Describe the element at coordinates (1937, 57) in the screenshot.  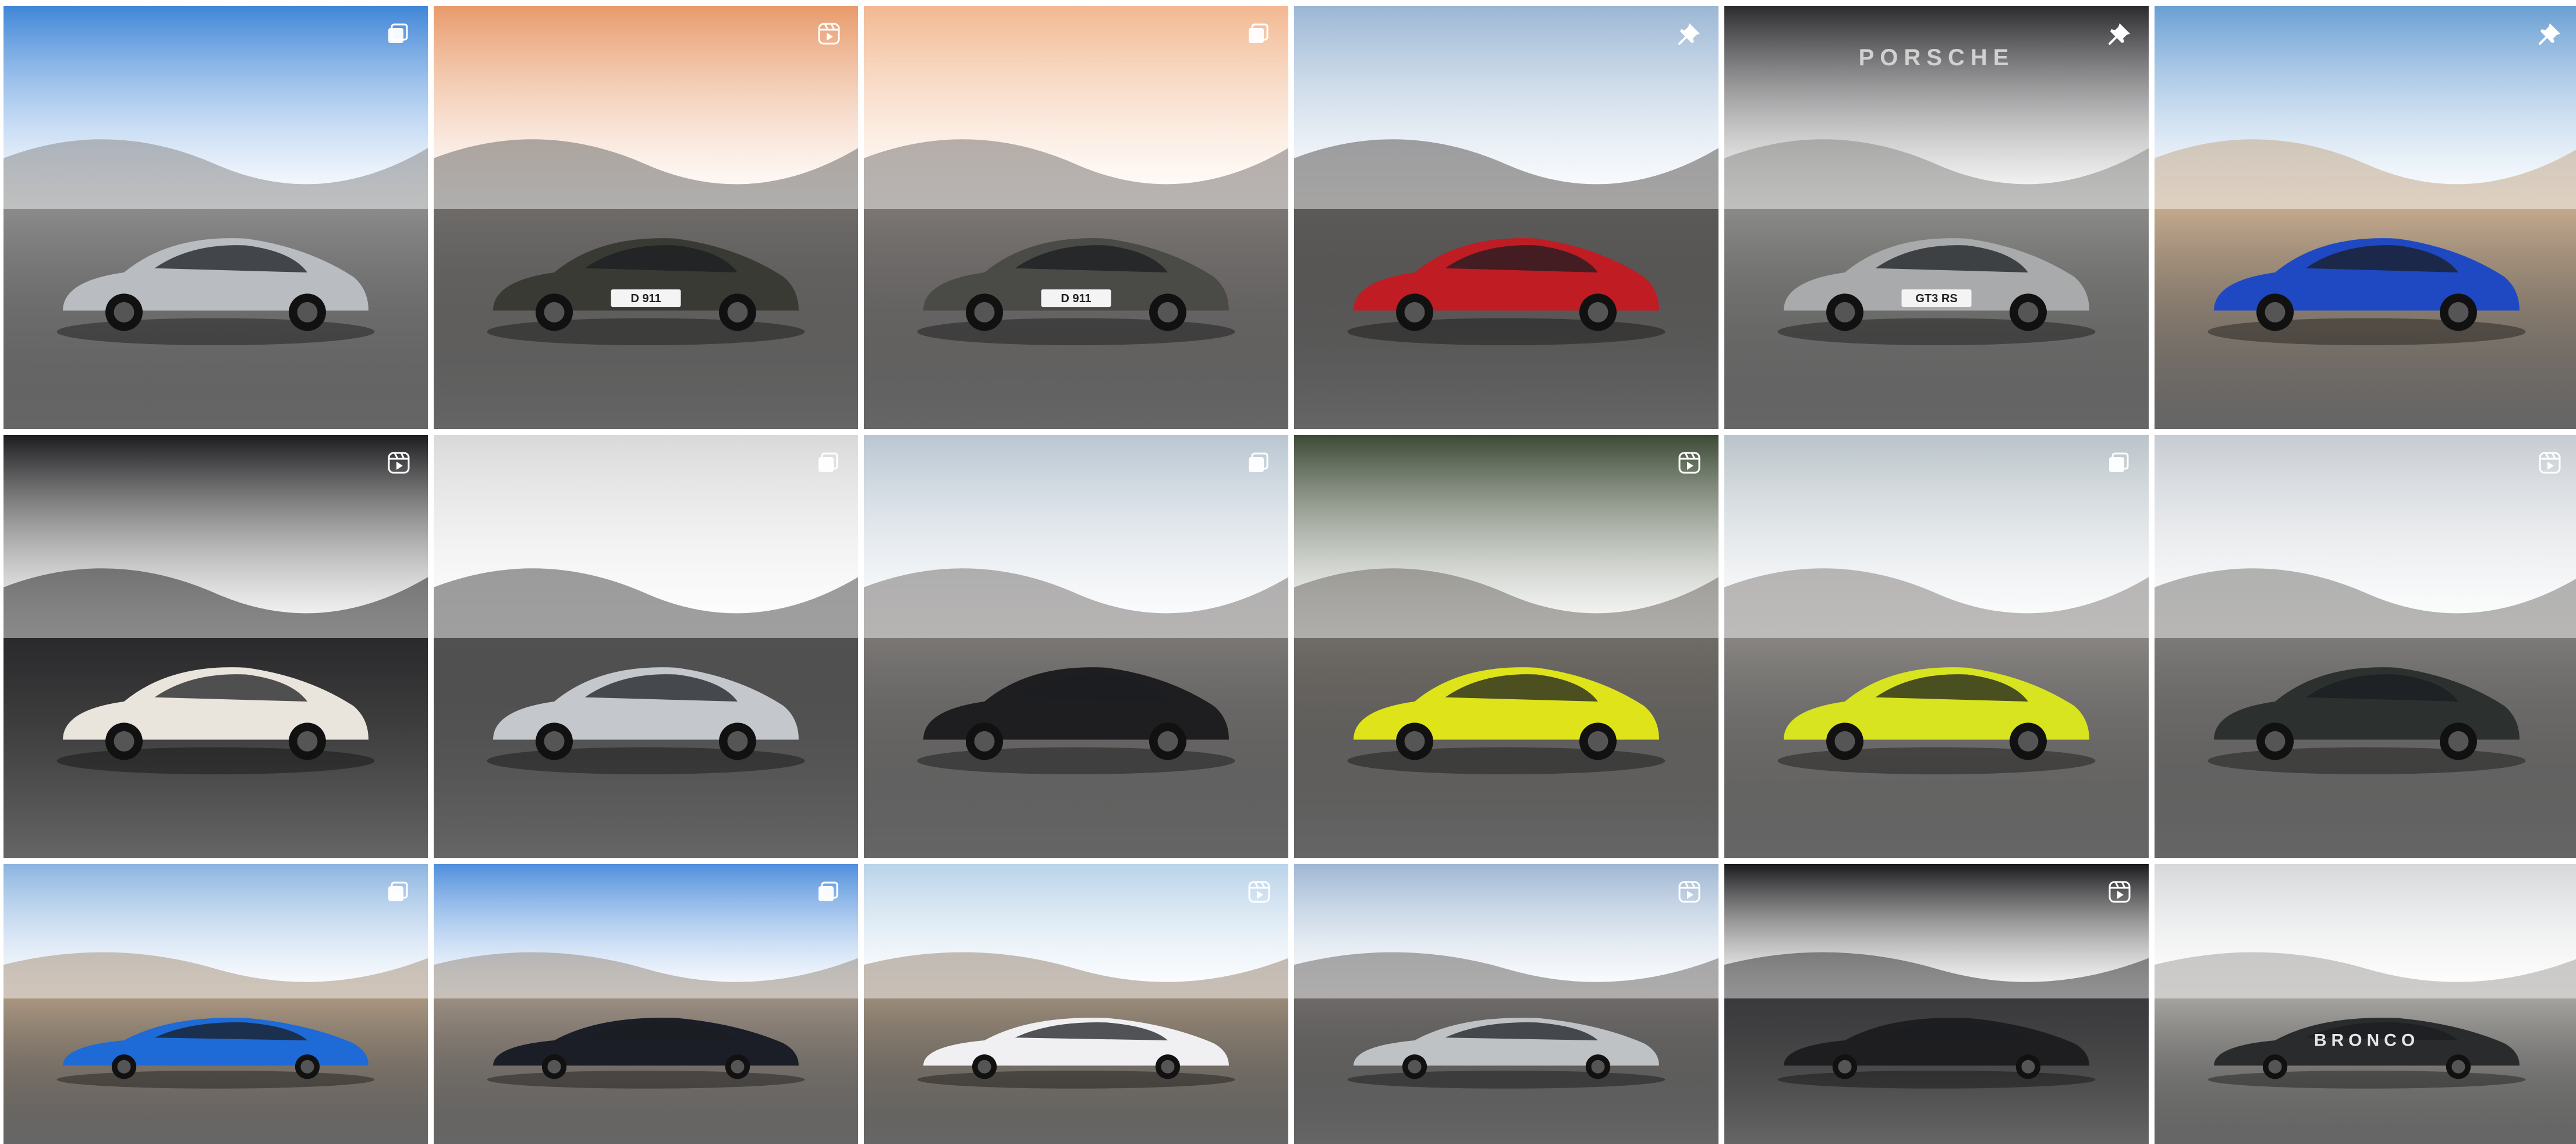
I see `wing-lettering: PORSCHE` at that location.